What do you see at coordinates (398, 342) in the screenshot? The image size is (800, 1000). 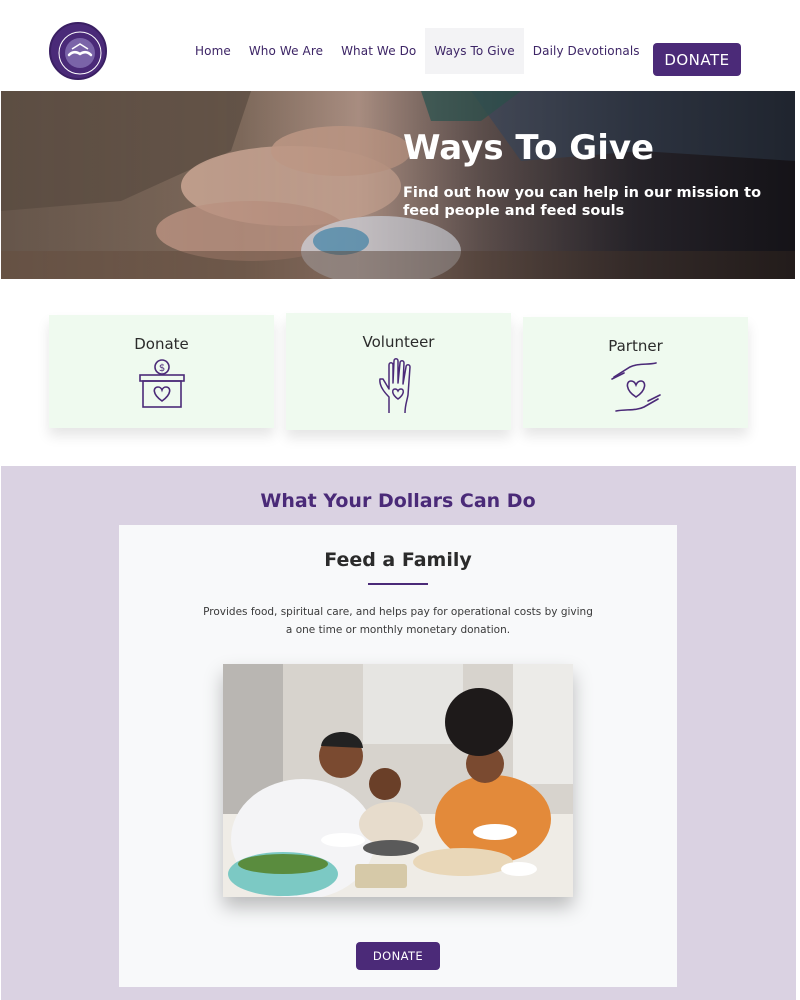 I see `volunteer-card-title: Volunteer` at bounding box center [398, 342].